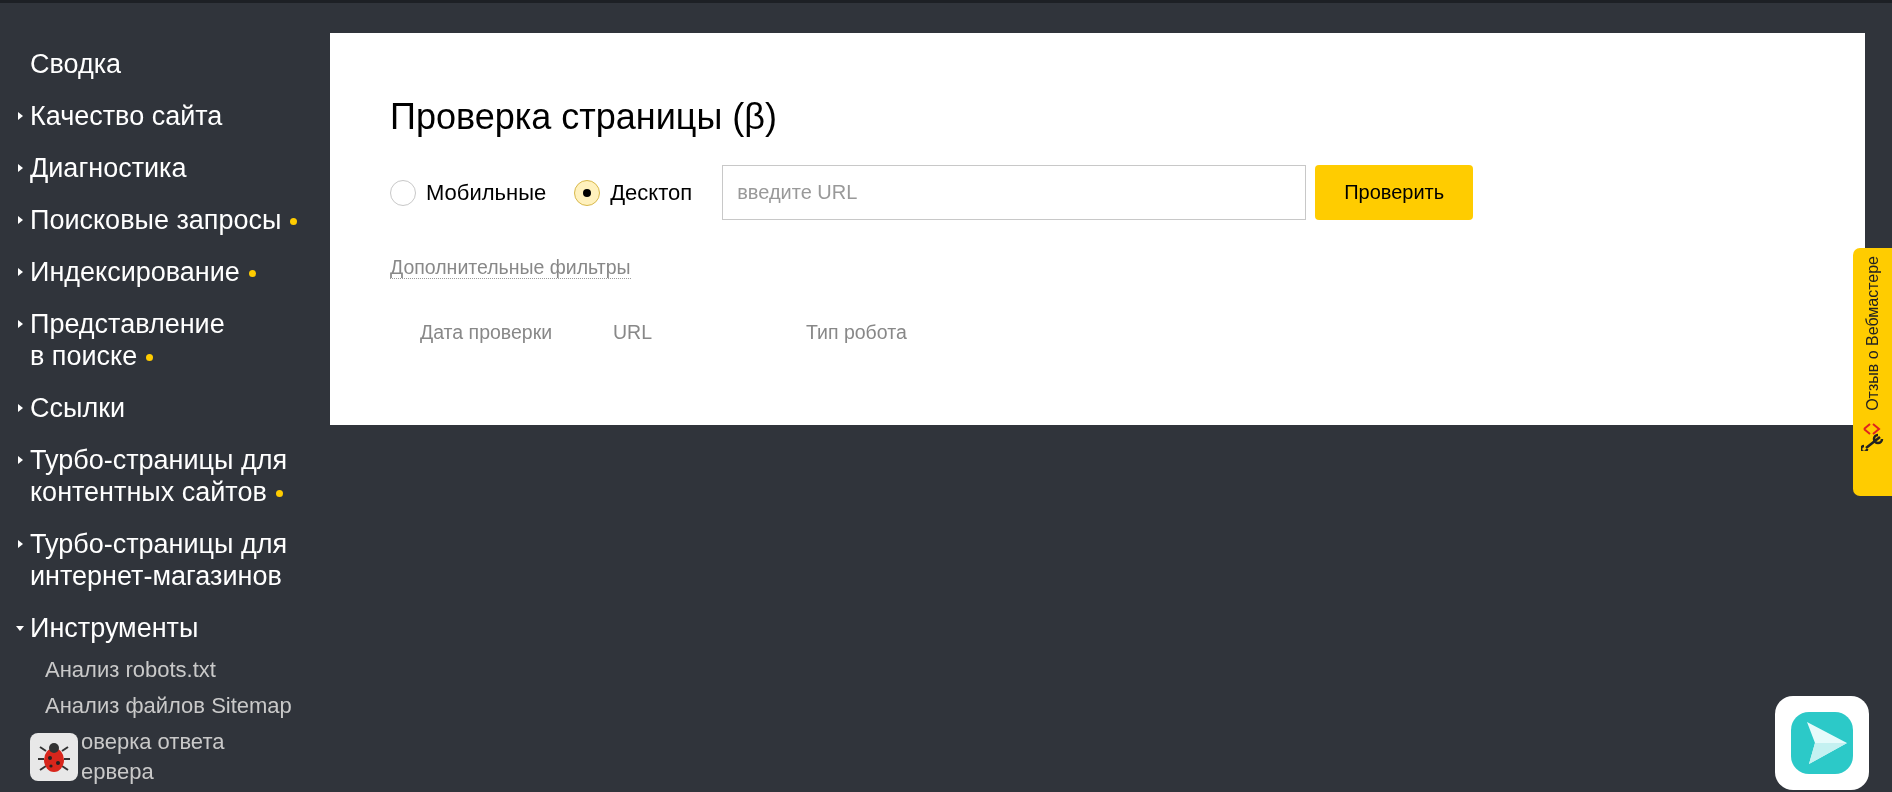 This screenshot has height=792, width=1892. I want to click on filters-link: Дополнительные фильтры, so click(510, 267).